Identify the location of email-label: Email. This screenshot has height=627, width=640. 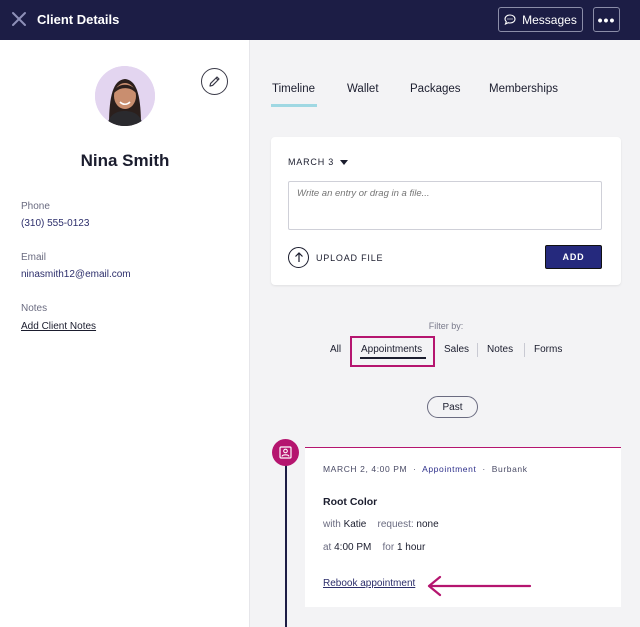
(34, 257).